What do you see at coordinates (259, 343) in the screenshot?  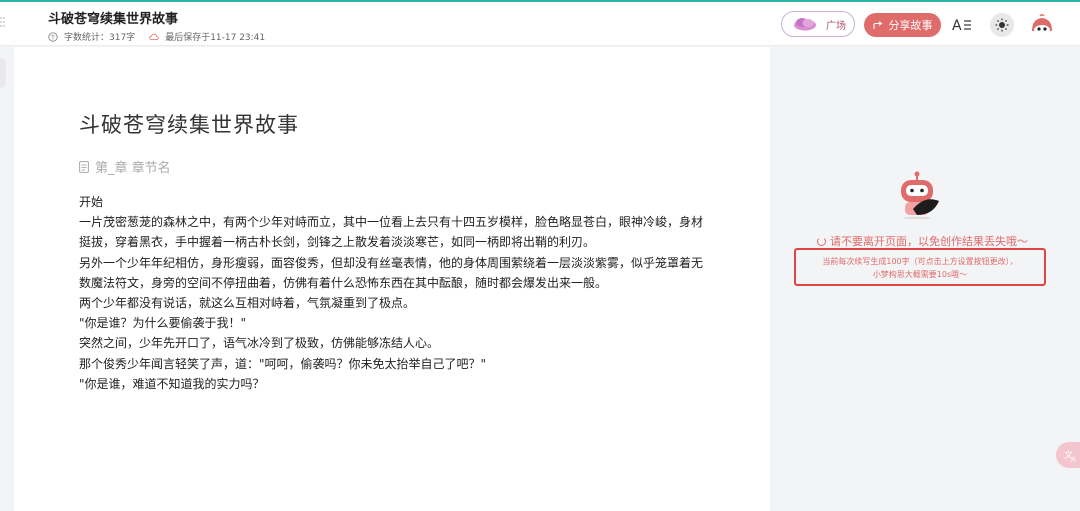 I see `paragraph: 突然之间，少年先开口了，语气冰冷到了极致，仿佛能够冻结人心。` at bounding box center [259, 343].